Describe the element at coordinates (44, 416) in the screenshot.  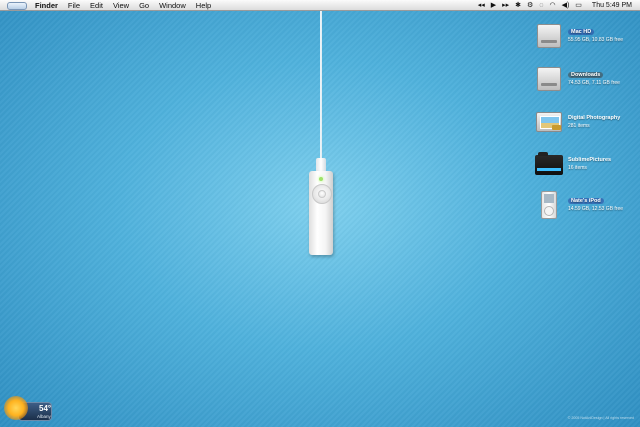
I see `weather-city: Albany` at that location.